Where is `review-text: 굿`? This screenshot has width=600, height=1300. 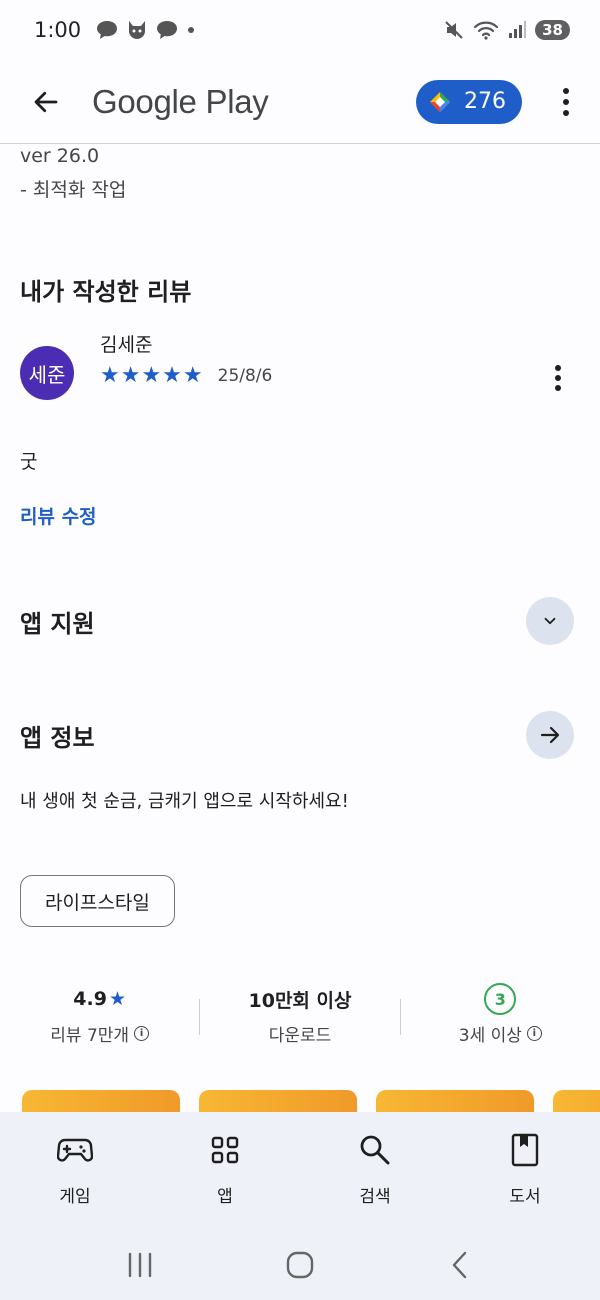 review-text: 굿 is located at coordinates (29, 462).